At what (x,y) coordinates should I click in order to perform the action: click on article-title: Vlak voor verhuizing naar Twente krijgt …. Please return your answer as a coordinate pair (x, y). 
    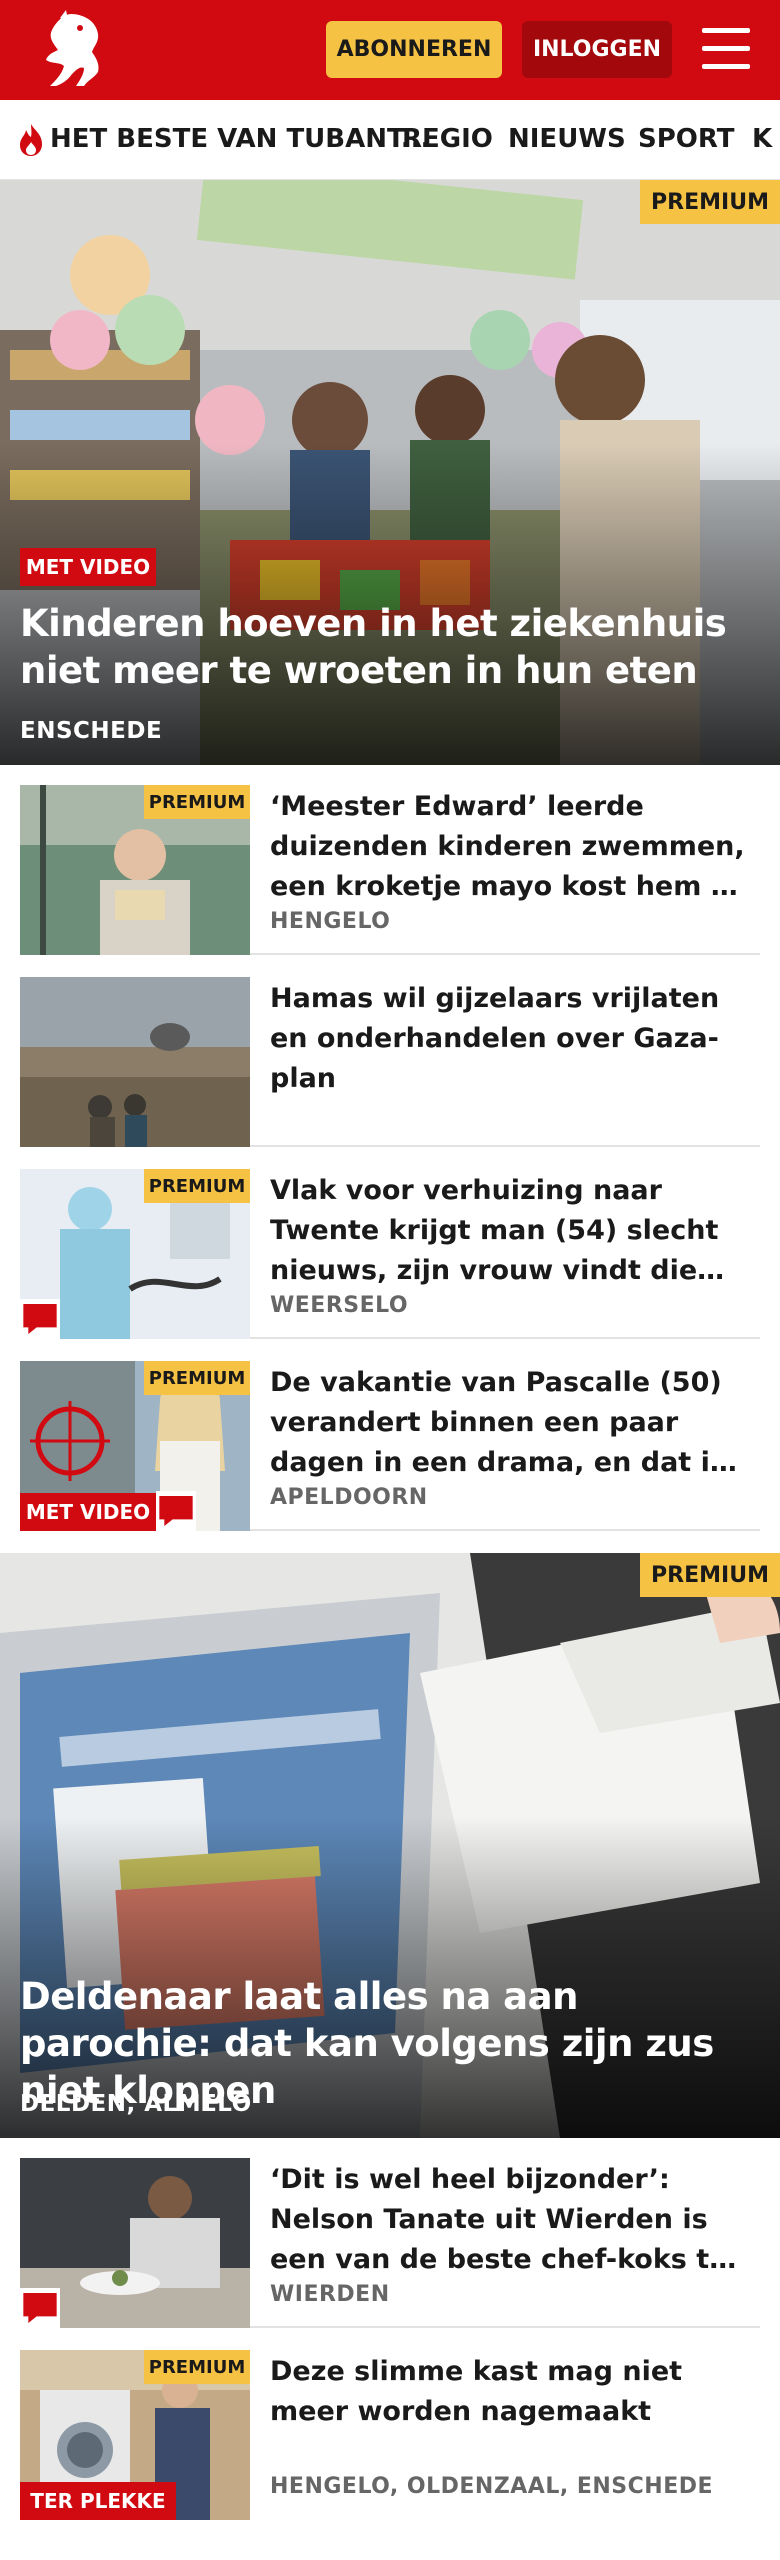
    Looking at the image, I should click on (510, 1231).